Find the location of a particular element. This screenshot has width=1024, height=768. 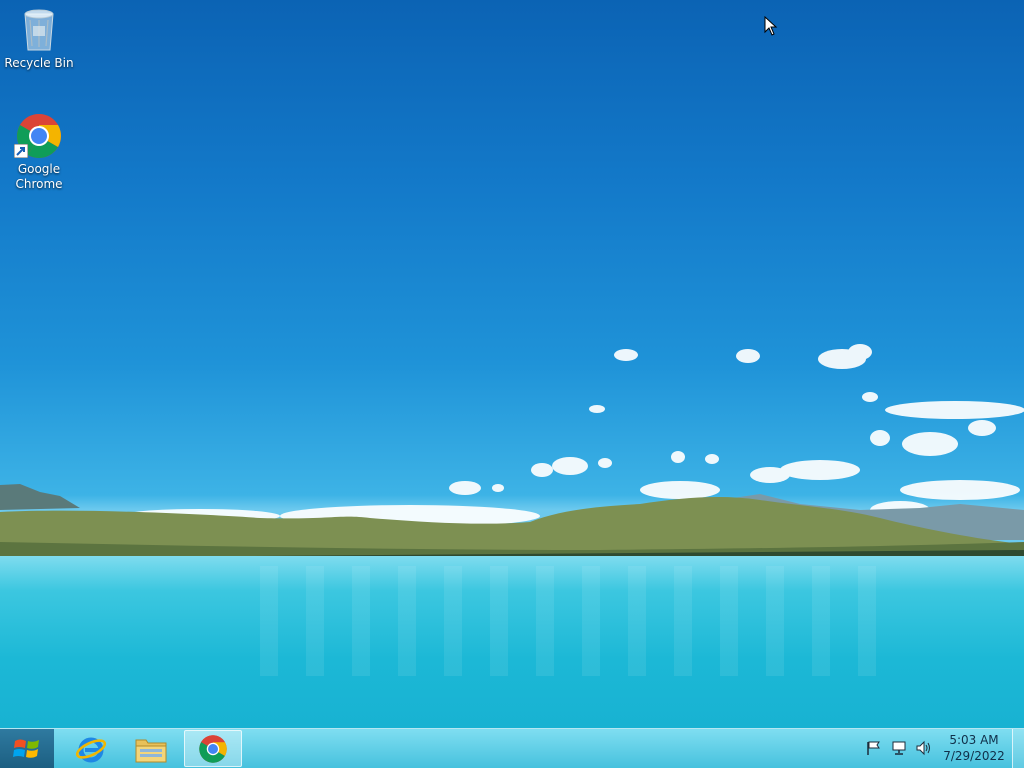

show-desktop-button is located at coordinates (1018, 748).